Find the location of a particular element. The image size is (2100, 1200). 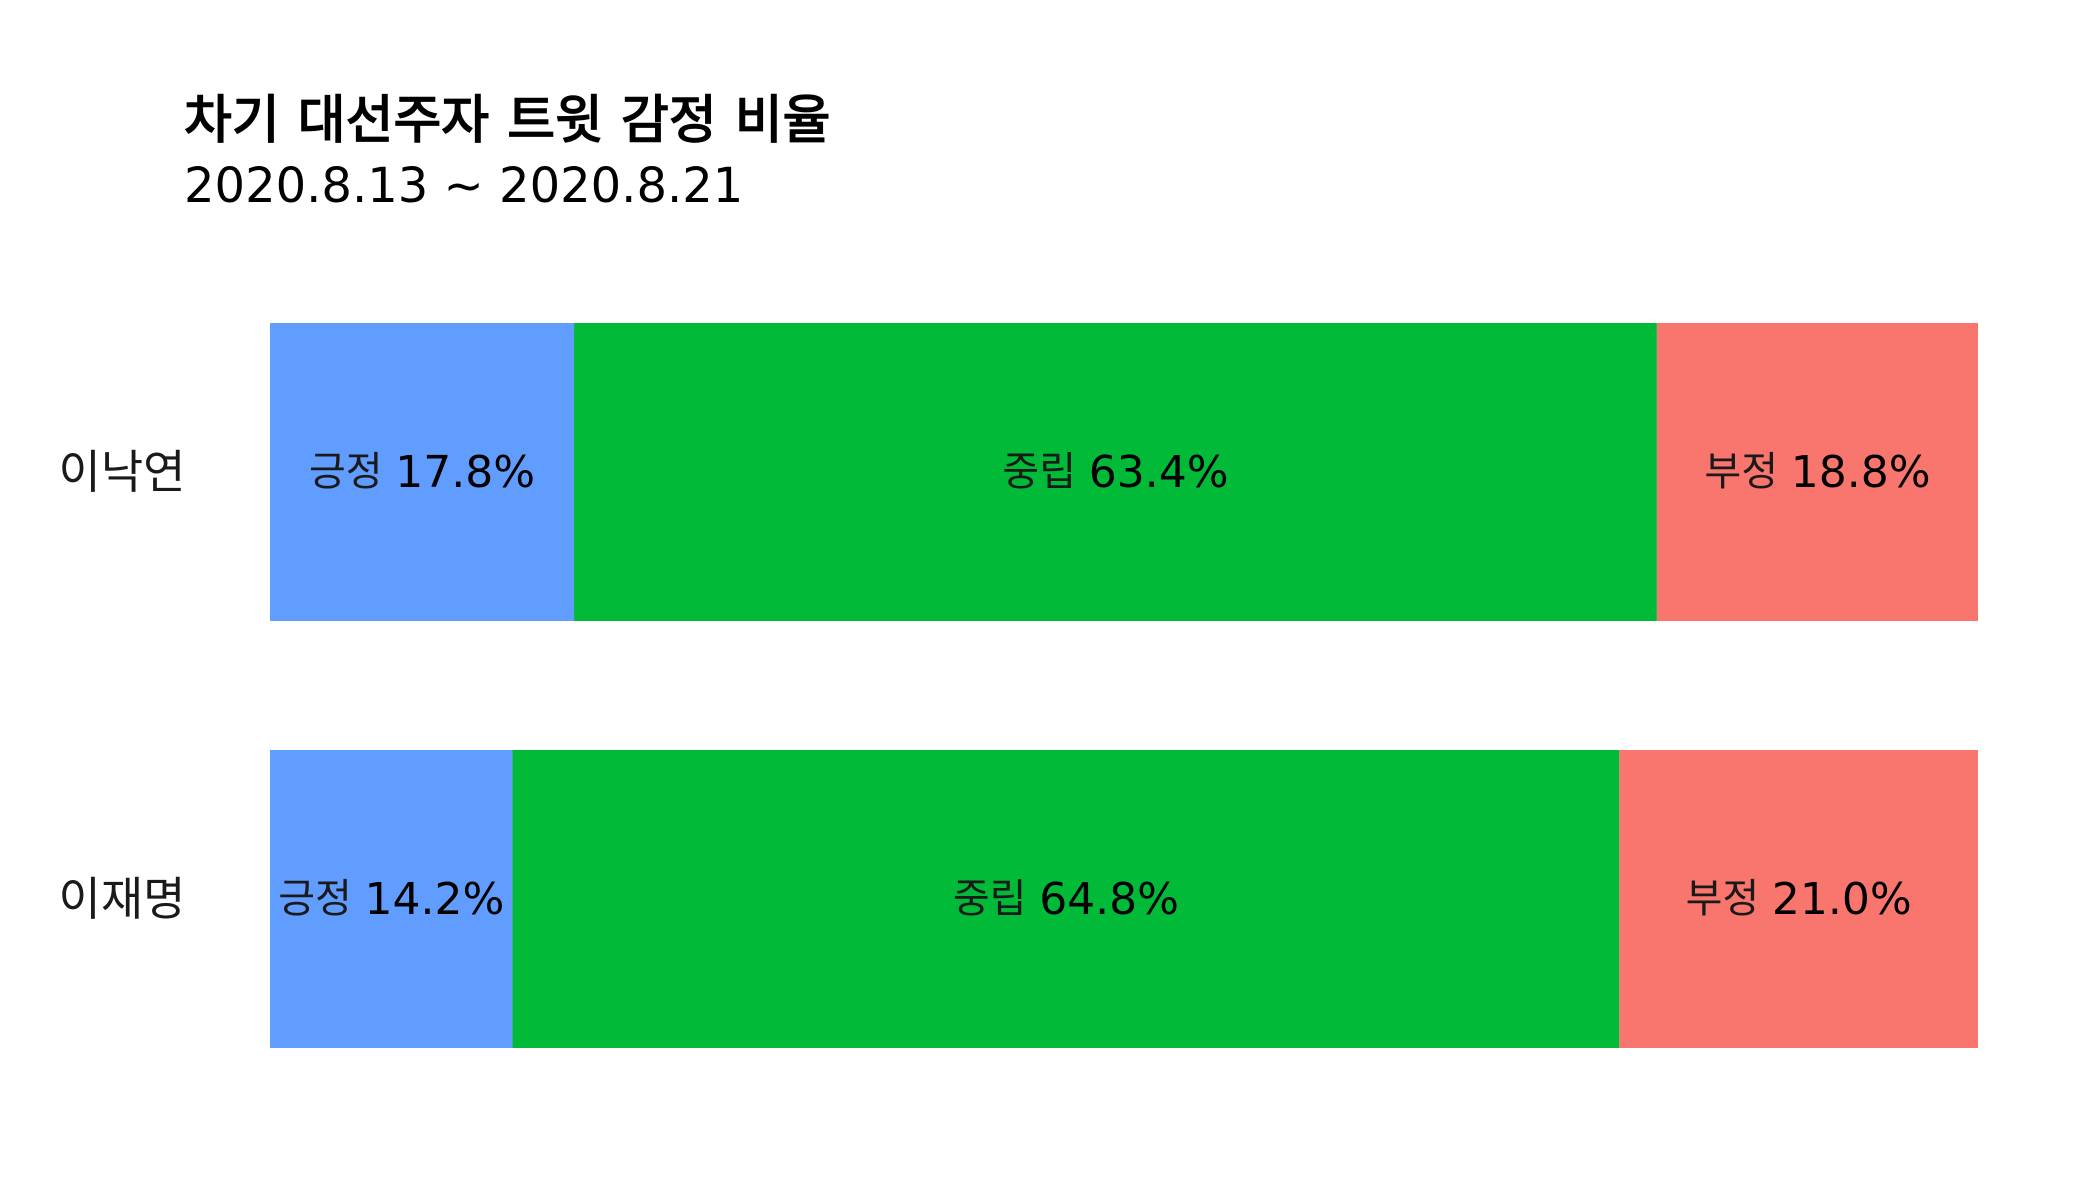

bar-data-label: 중립 64.8% is located at coordinates (1066, 899).